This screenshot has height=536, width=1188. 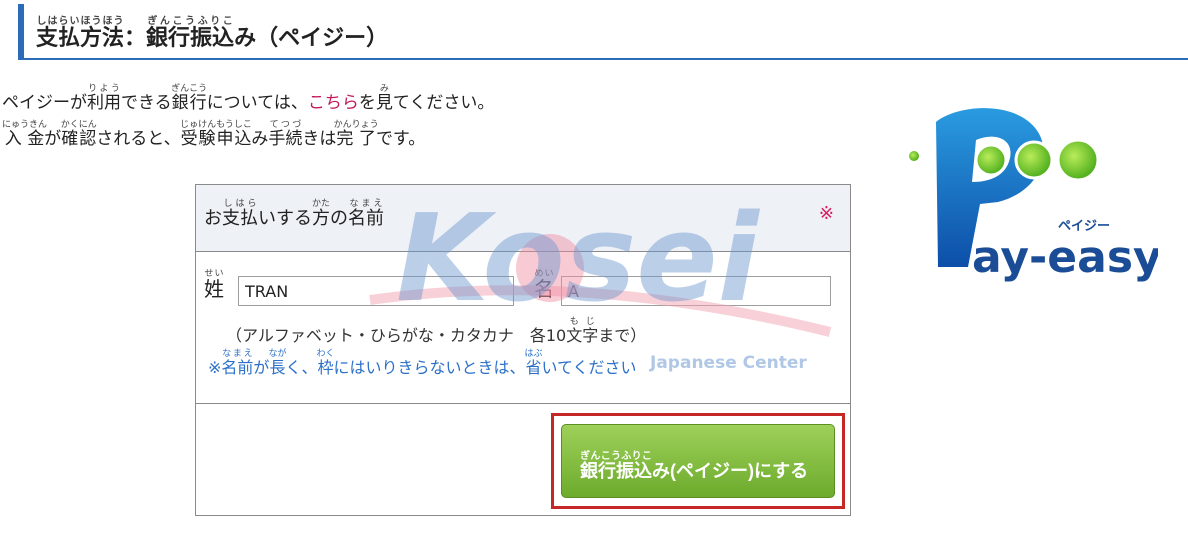 I want to click on submit-highlight-frame: 銀行振込ぎんこうふりこみ(ペイジー)にする, so click(x=698, y=461).